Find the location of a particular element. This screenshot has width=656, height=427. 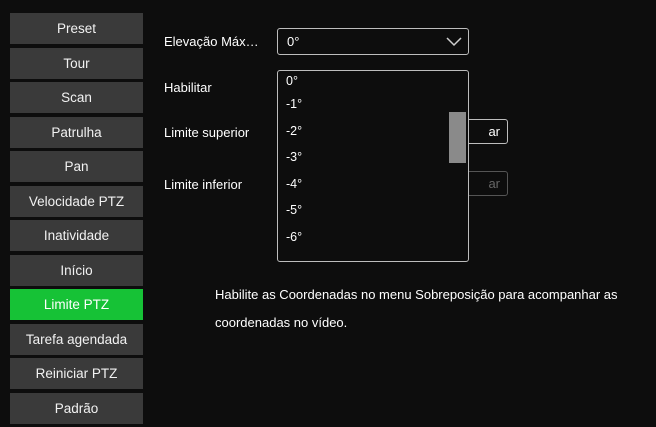

dropdown-option: -2° is located at coordinates (373, 131).